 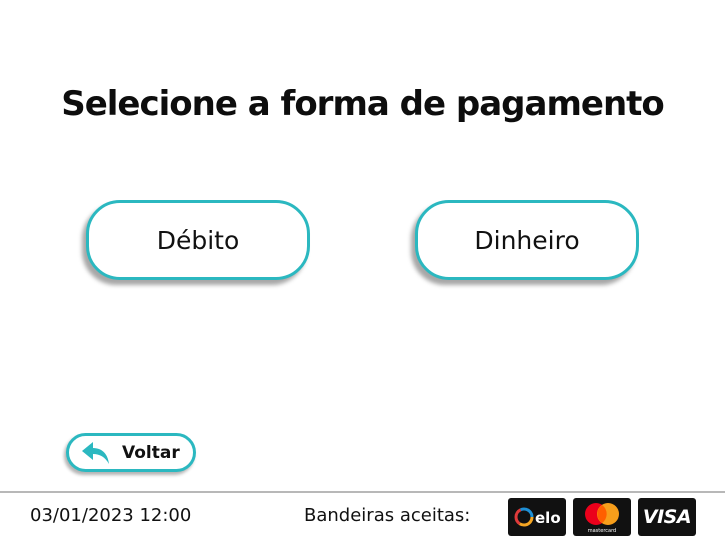 What do you see at coordinates (387, 515) in the screenshot?
I see `brands-label: Bandeiras aceitas:` at bounding box center [387, 515].